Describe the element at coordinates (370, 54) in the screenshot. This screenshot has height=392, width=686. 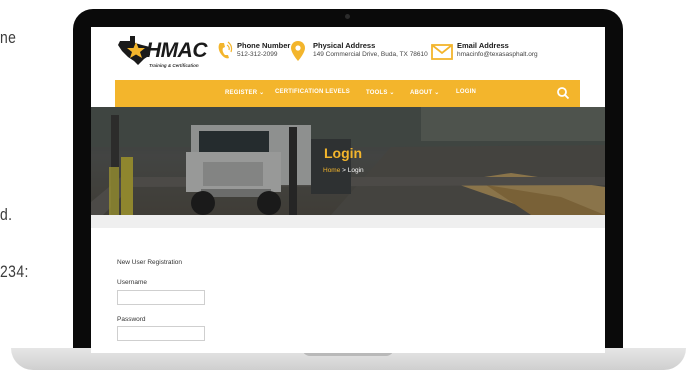
I see `address-value: 149 Commercial Drive, Buda, TX 78610` at that location.